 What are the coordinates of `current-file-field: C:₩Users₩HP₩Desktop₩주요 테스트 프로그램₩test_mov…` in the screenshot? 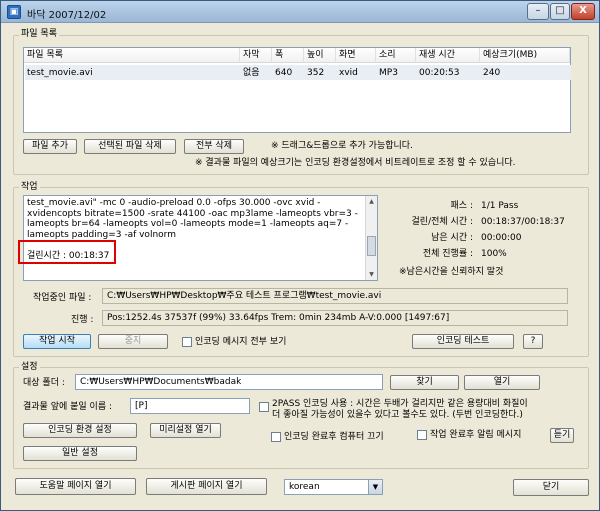 It's located at (335, 296).